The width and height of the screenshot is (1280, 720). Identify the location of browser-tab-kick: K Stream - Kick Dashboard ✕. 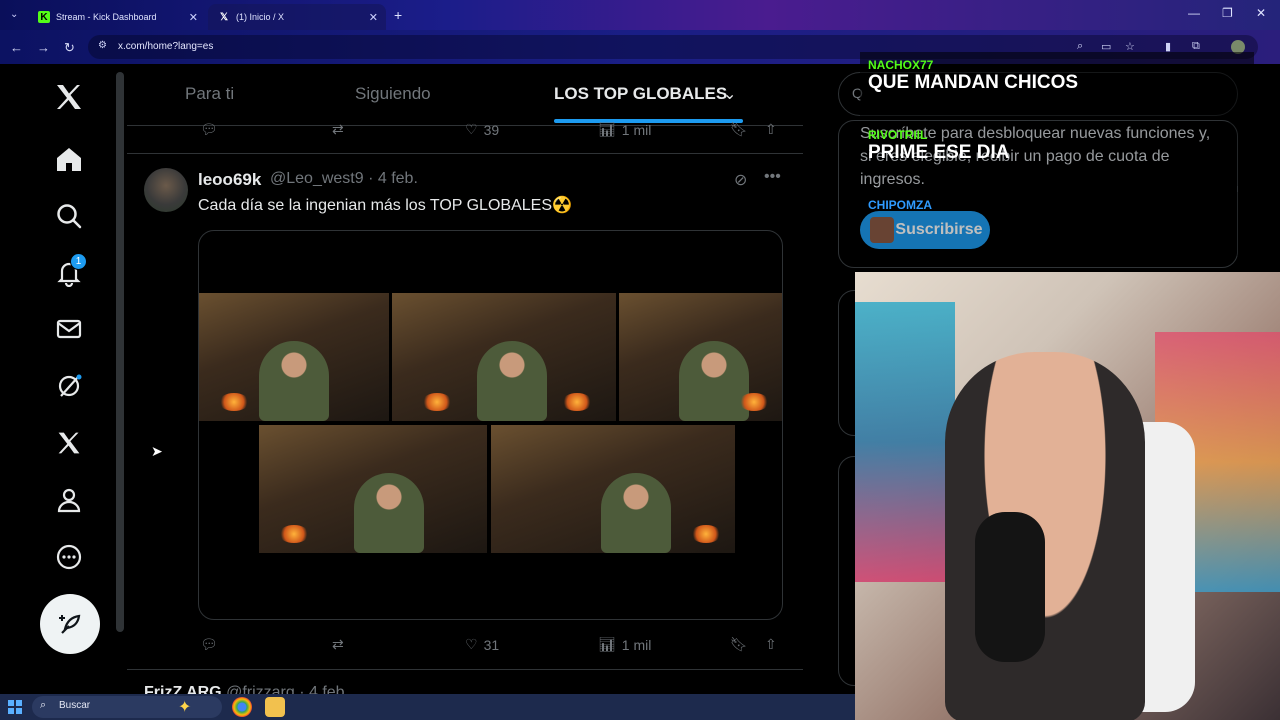
(117, 17).